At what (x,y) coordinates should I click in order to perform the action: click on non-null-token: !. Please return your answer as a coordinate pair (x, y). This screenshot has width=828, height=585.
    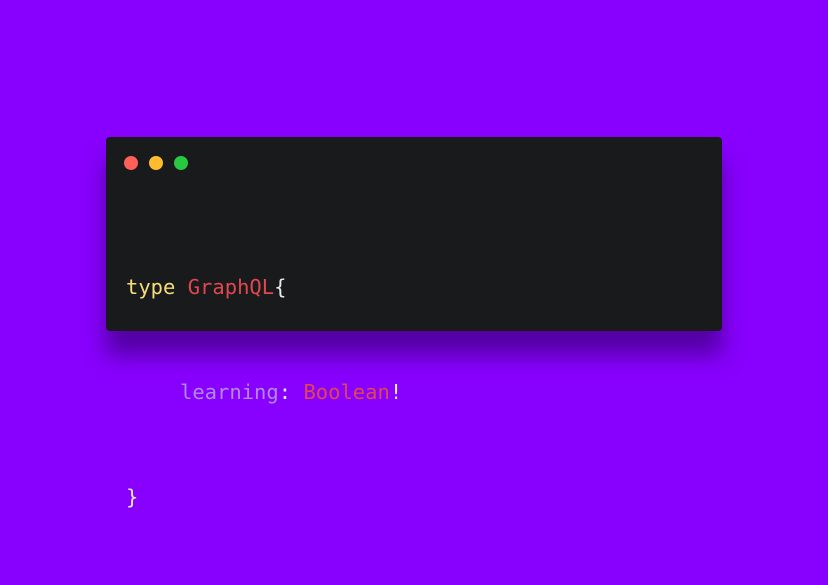
    Looking at the image, I should click on (396, 392).